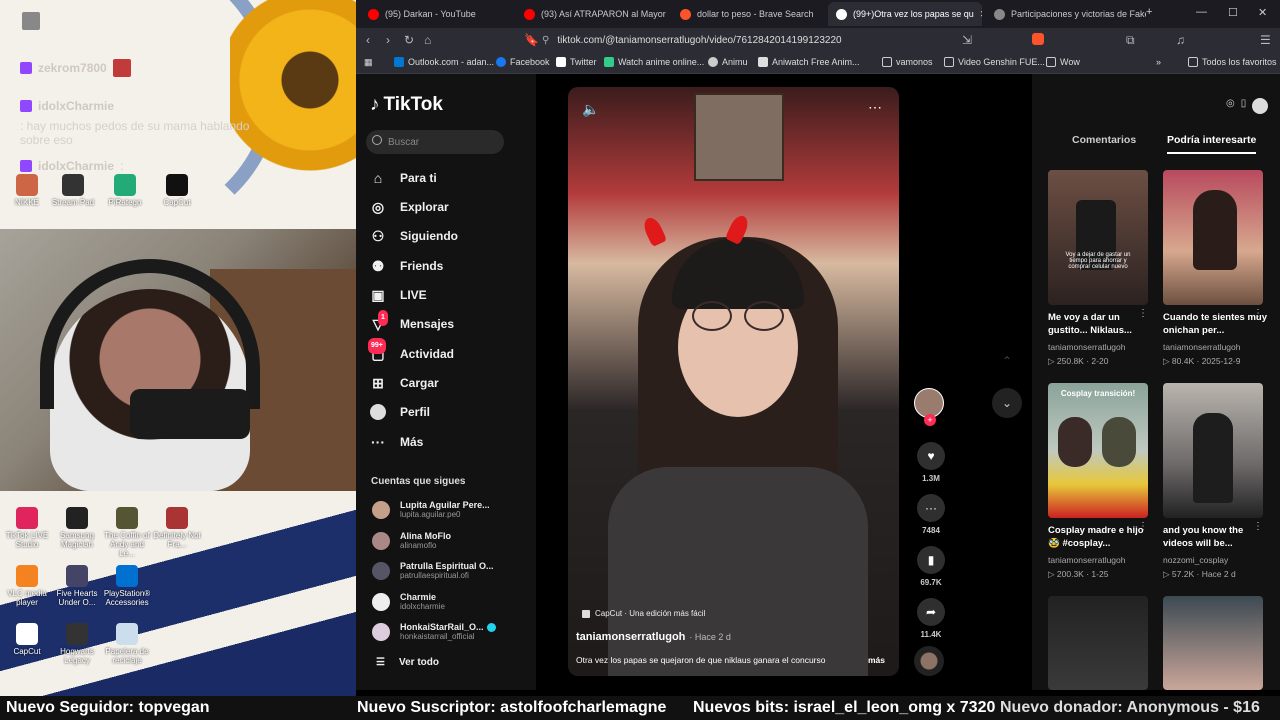 This screenshot has height=720, width=1280. I want to click on share-action: ➦ 11.4K, so click(931, 618).